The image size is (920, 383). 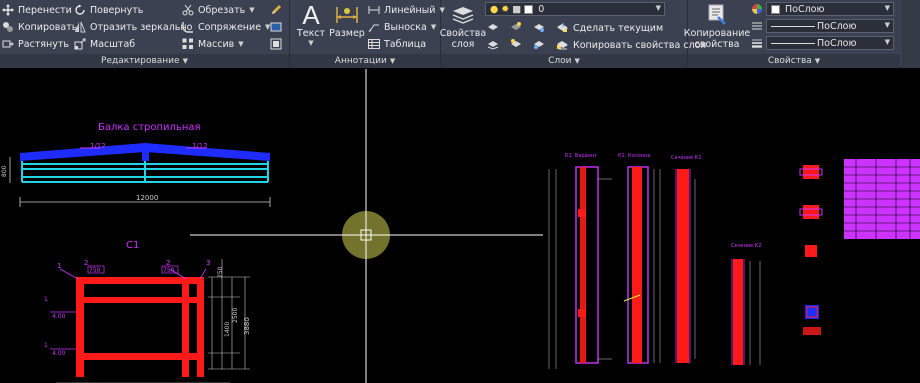 I want to click on roof-beam-drawing: Балка стропильная 1/12 1/12 12000 800, so click(x=136, y=164).